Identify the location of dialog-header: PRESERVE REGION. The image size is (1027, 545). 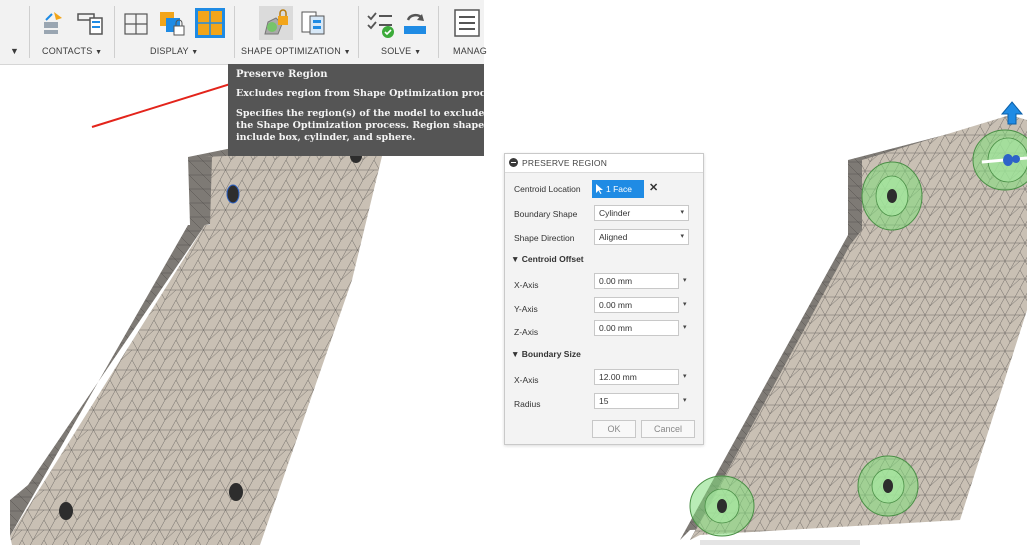
(604, 163).